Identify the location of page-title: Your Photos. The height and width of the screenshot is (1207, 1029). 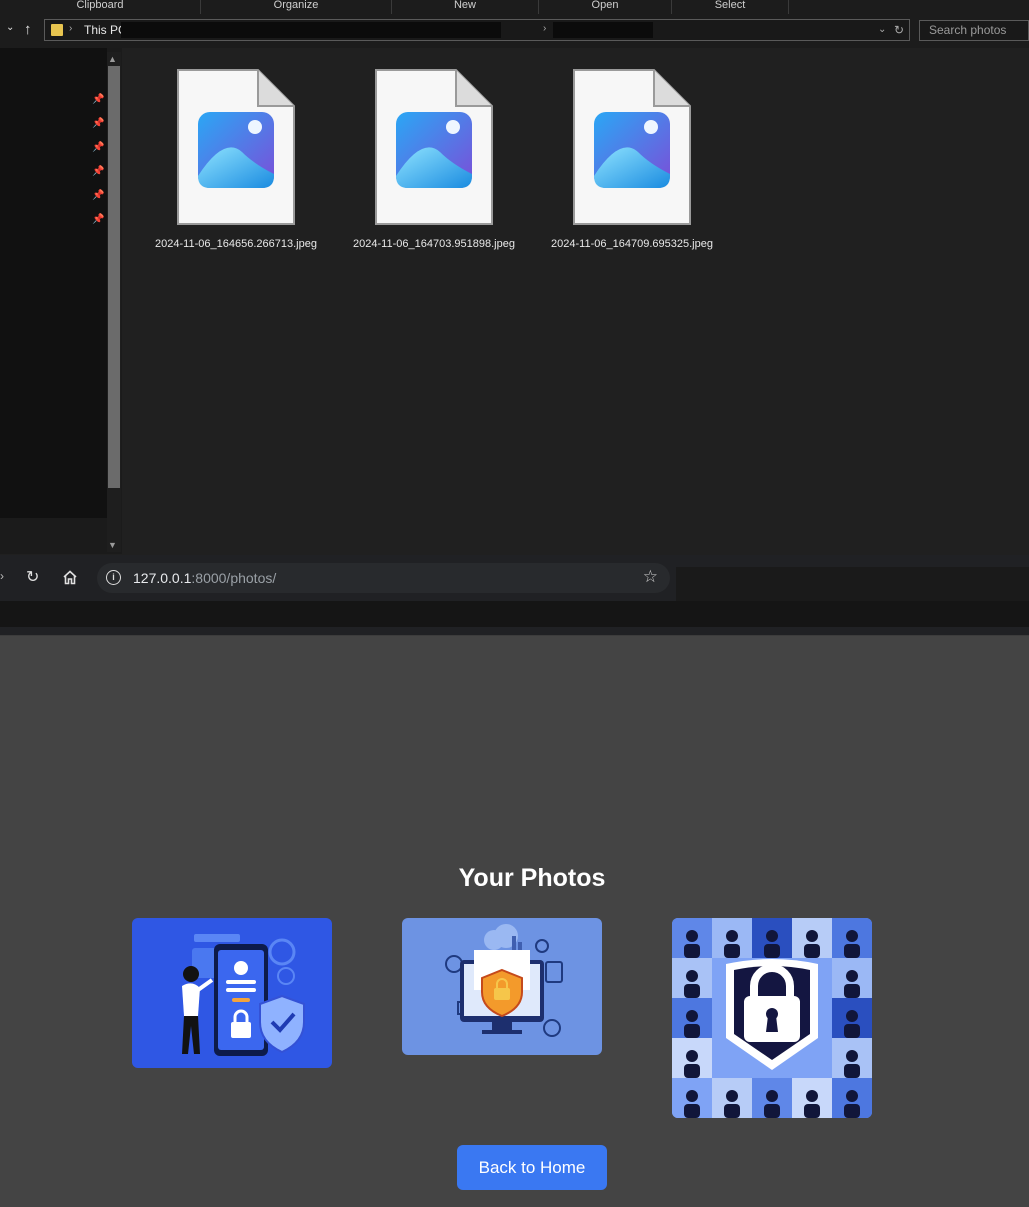
(532, 878).